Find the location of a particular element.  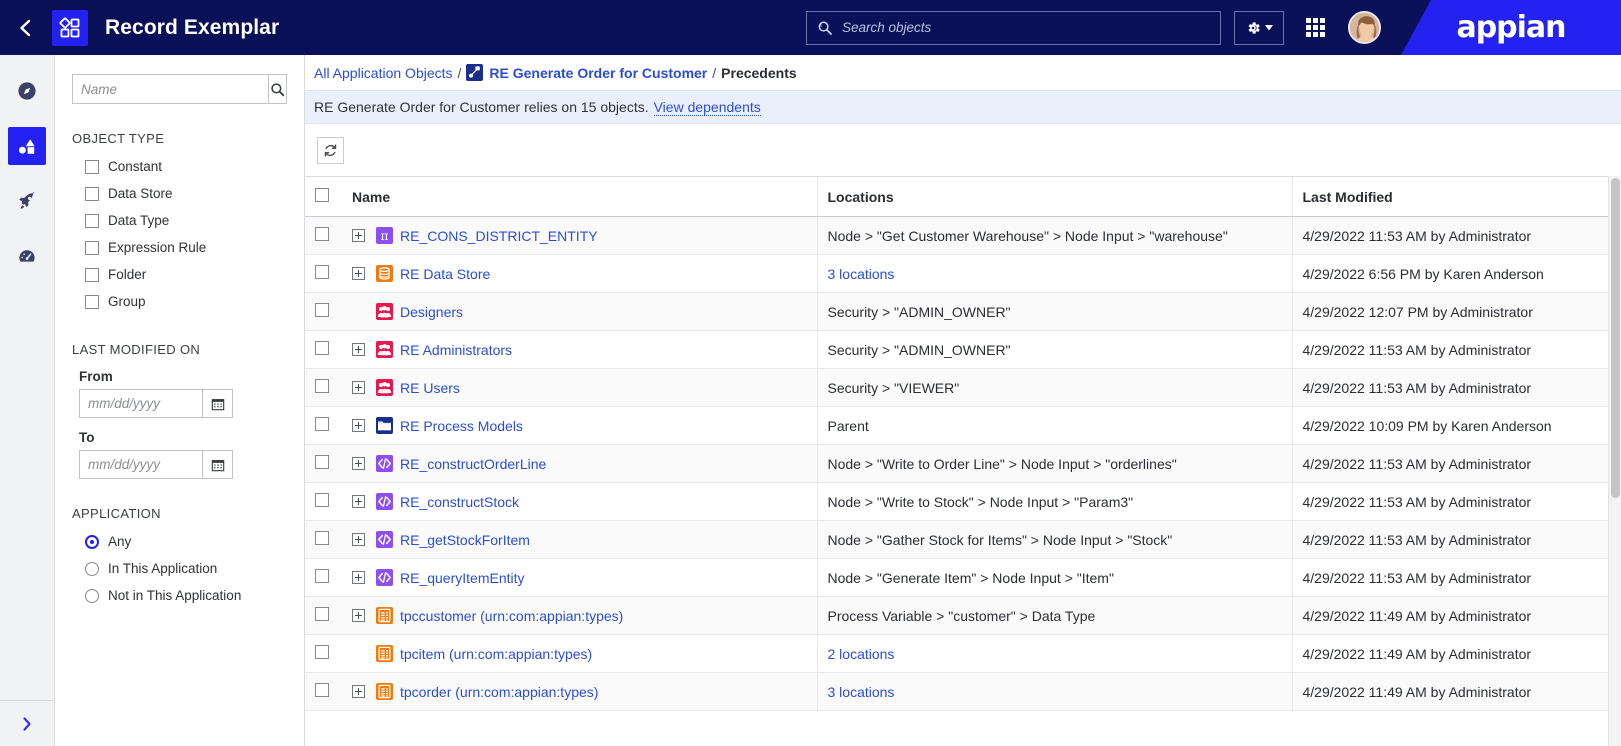

filter-option-data-store: Data Store is located at coordinates (179, 193).